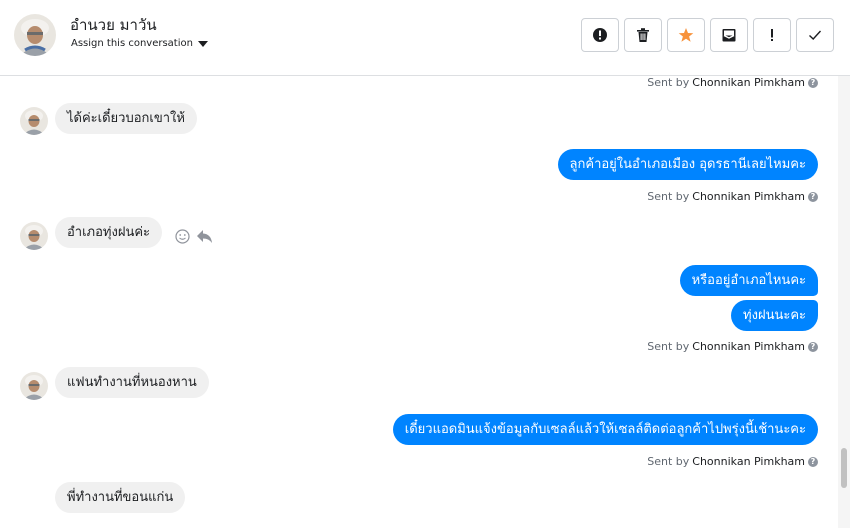  What do you see at coordinates (132, 382) in the screenshot?
I see `incoming-message: แฟนทำงานที่หนองหาน` at bounding box center [132, 382].